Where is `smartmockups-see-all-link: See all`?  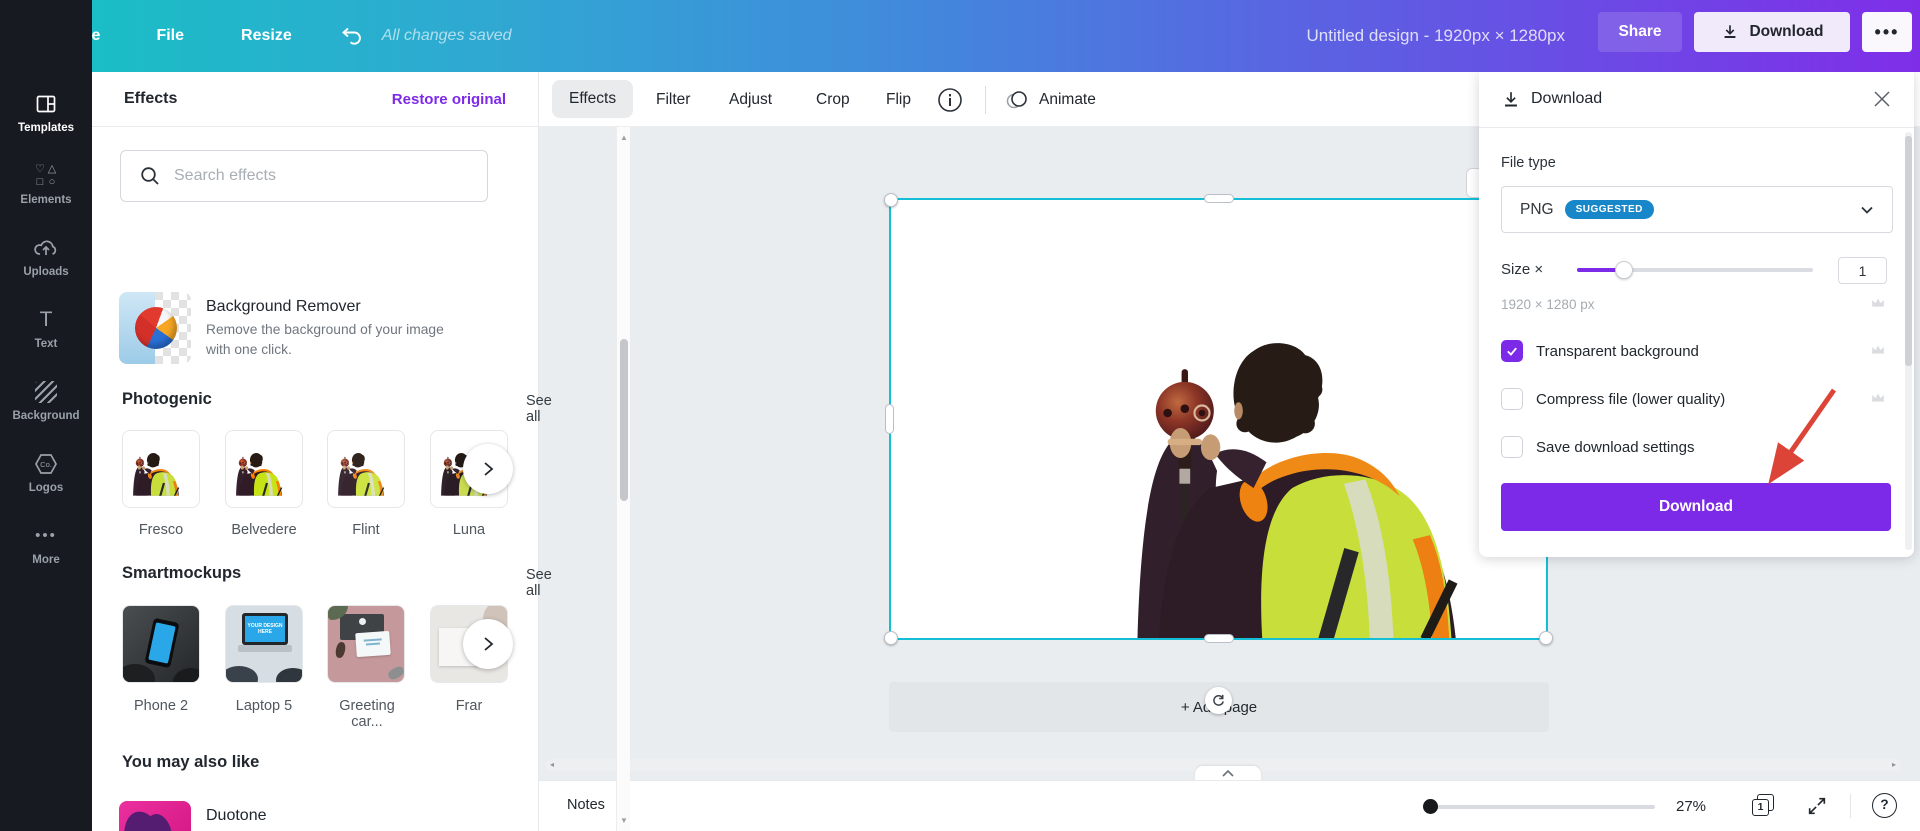 smartmockups-see-all-link: See all is located at coordinates (539, 583).